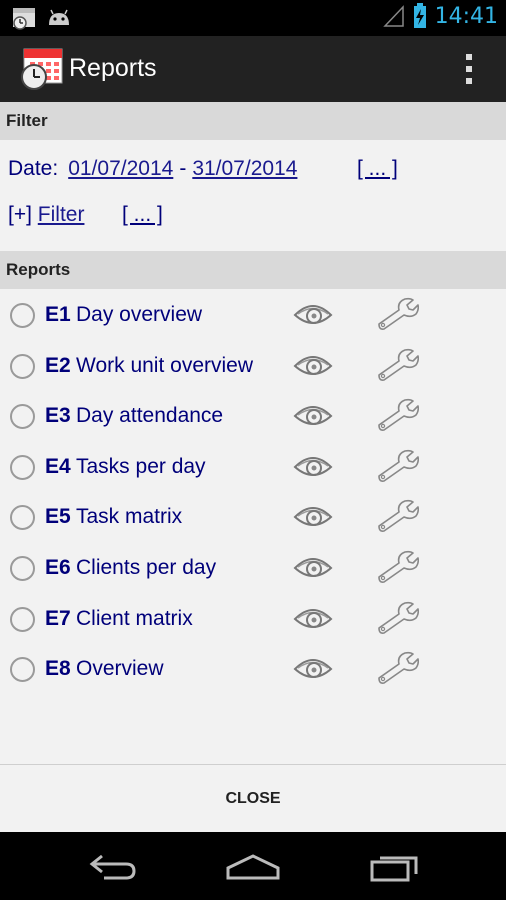  Describe the element at coordinates (395, 867) in the screenshot. I see `recents-icon` at that location.